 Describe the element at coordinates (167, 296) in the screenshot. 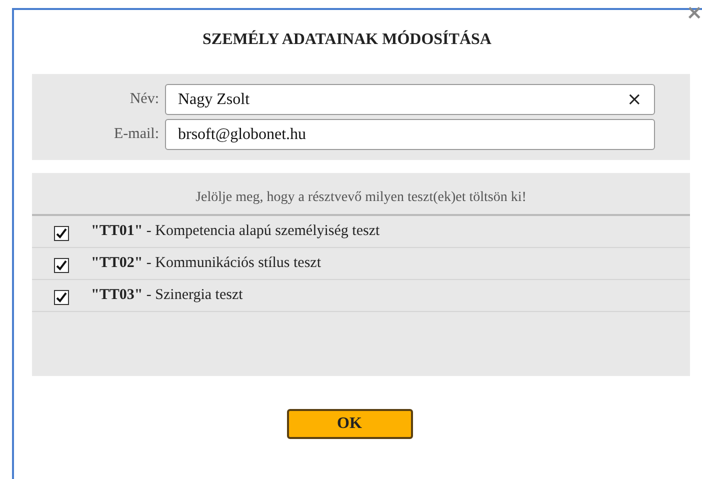

I see `test-label: "TT03" - Szinergia teszt` at that location.